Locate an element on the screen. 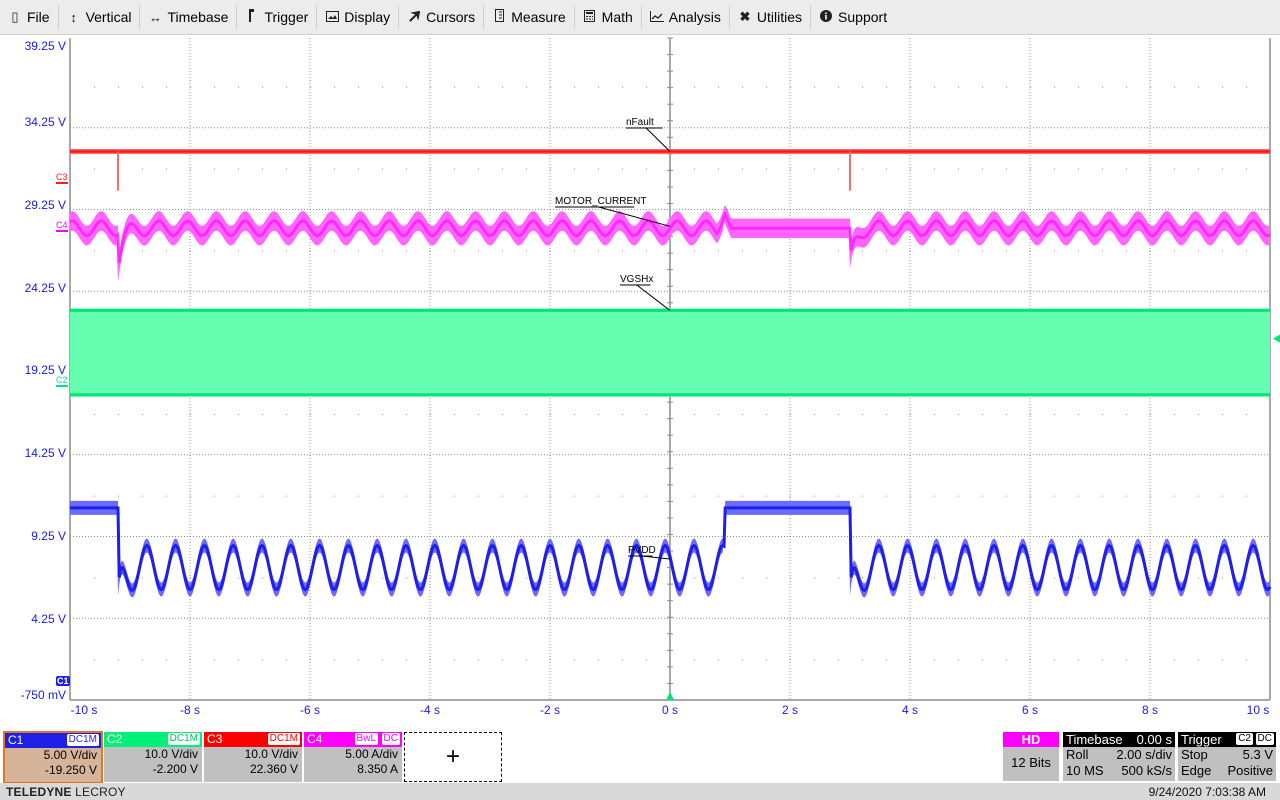 Image resolution: width=1280 pixels, height=800 pixels. hd-label: HD is located at coordinates (1031, 739).